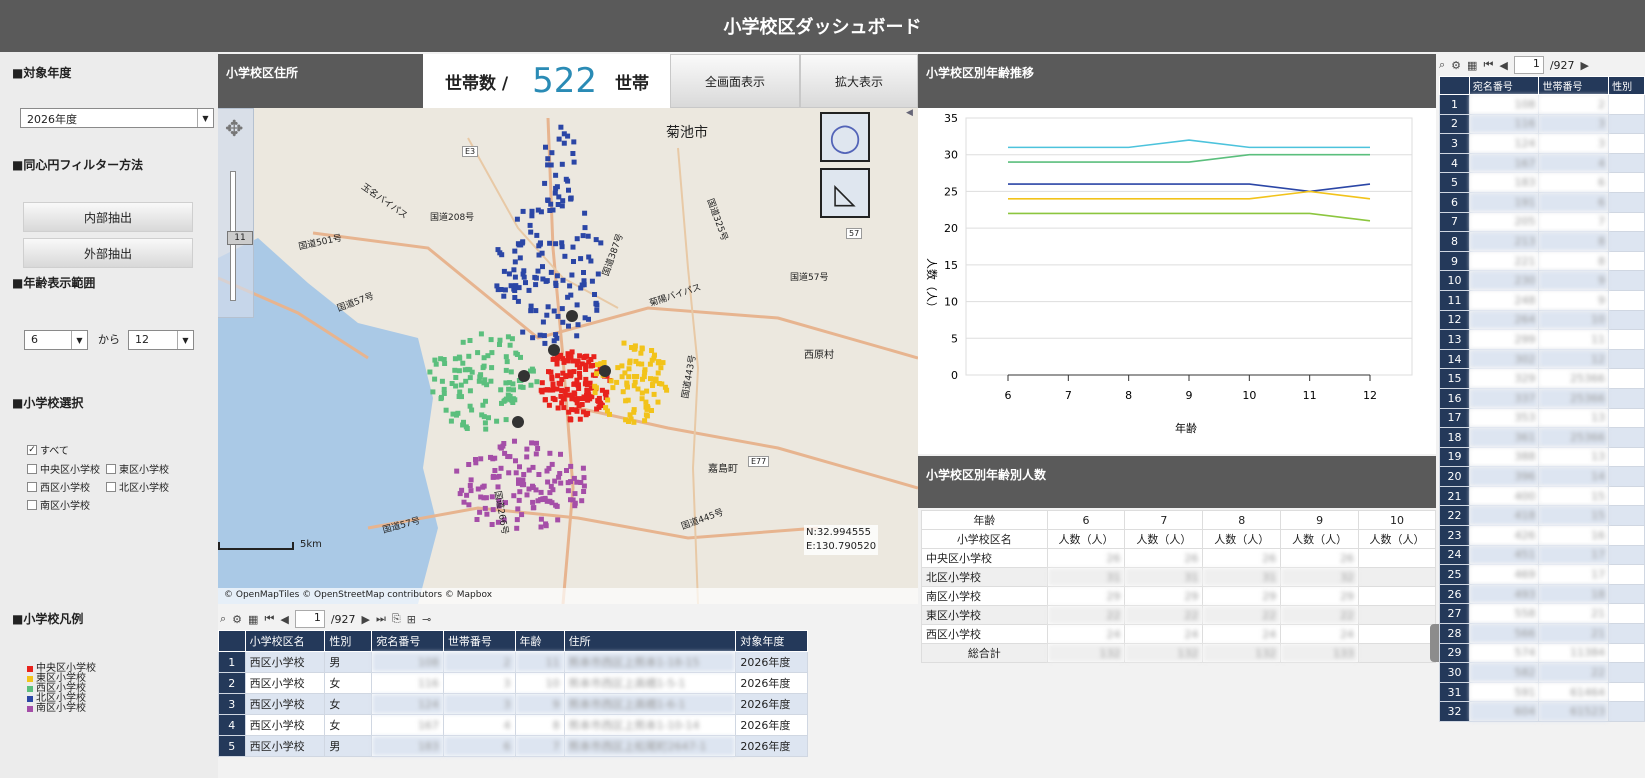  What do you see at coordinates (58, 504) in the screenshot?
I see `checkbox-minami: 南区小学校` at bounding box center [58, 504].